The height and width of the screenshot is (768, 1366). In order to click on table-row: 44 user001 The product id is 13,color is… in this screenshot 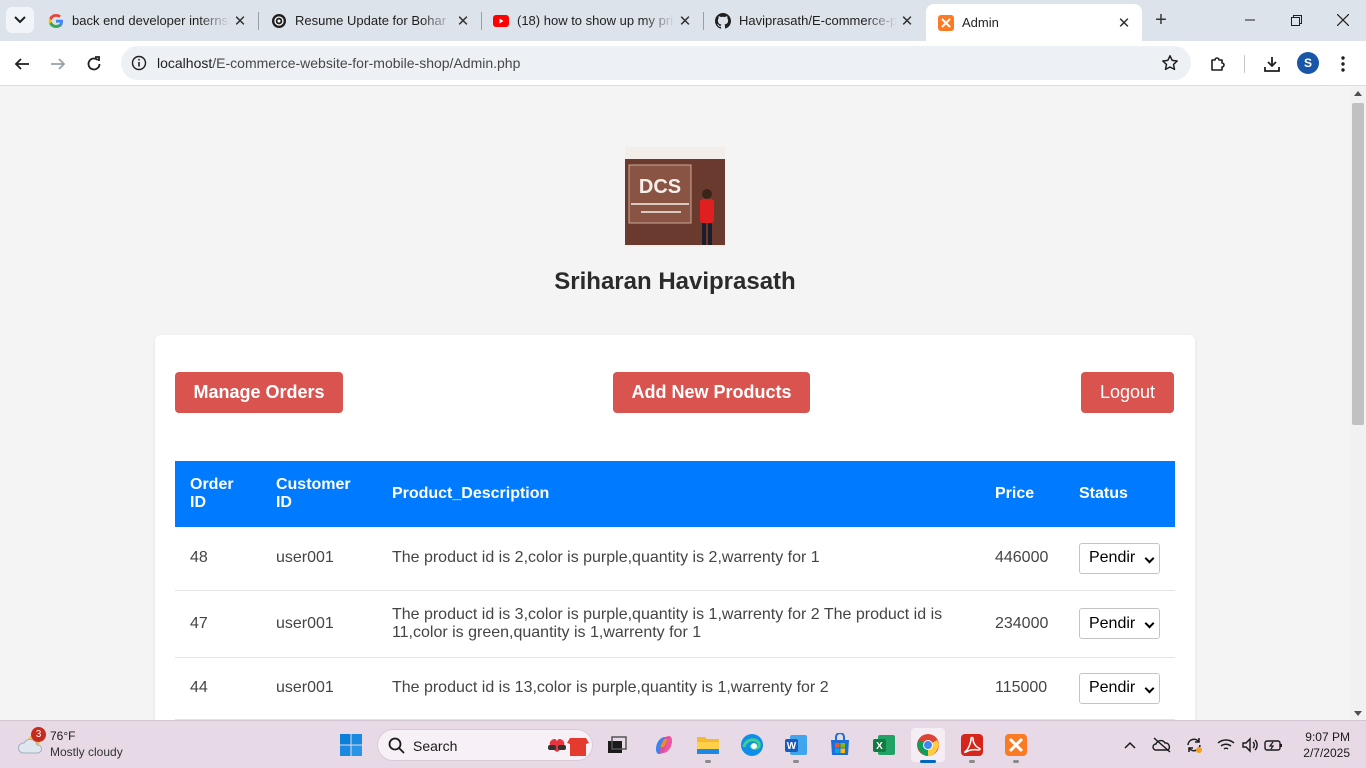, I will do `click(675, 688)`.